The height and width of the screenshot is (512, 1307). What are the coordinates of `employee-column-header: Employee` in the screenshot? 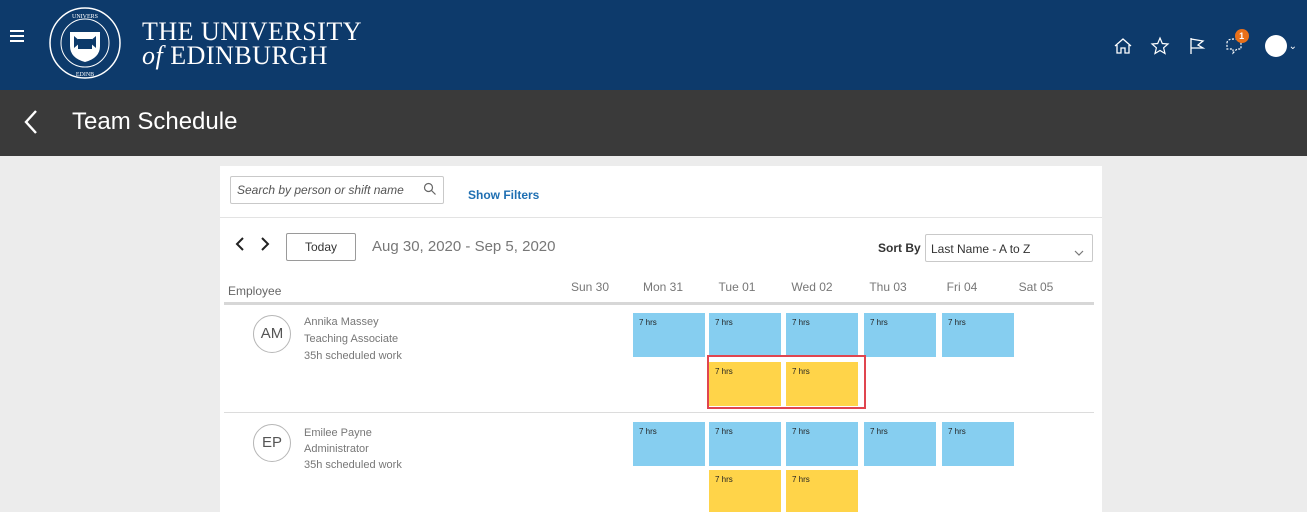 It's located at (255, 291).